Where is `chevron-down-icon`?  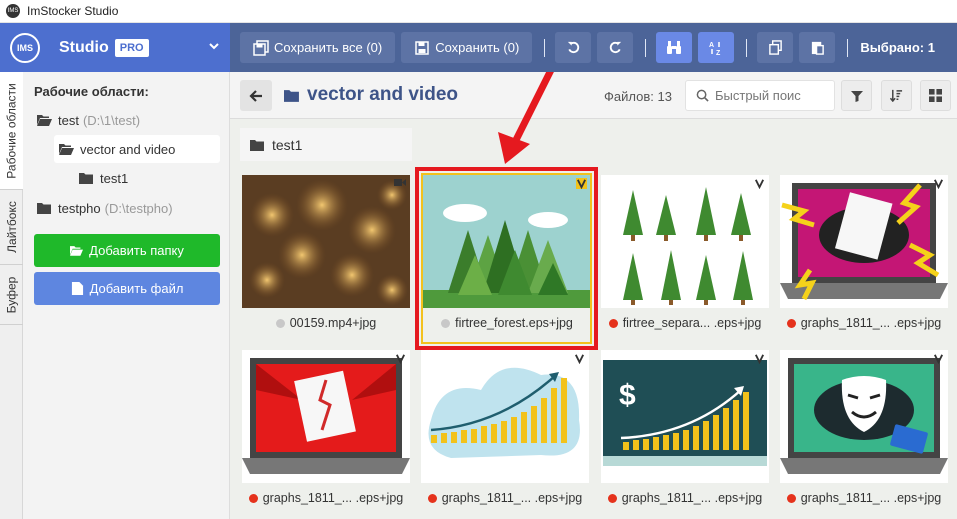
chevron-down-icon is located at coordinates (214, 46).